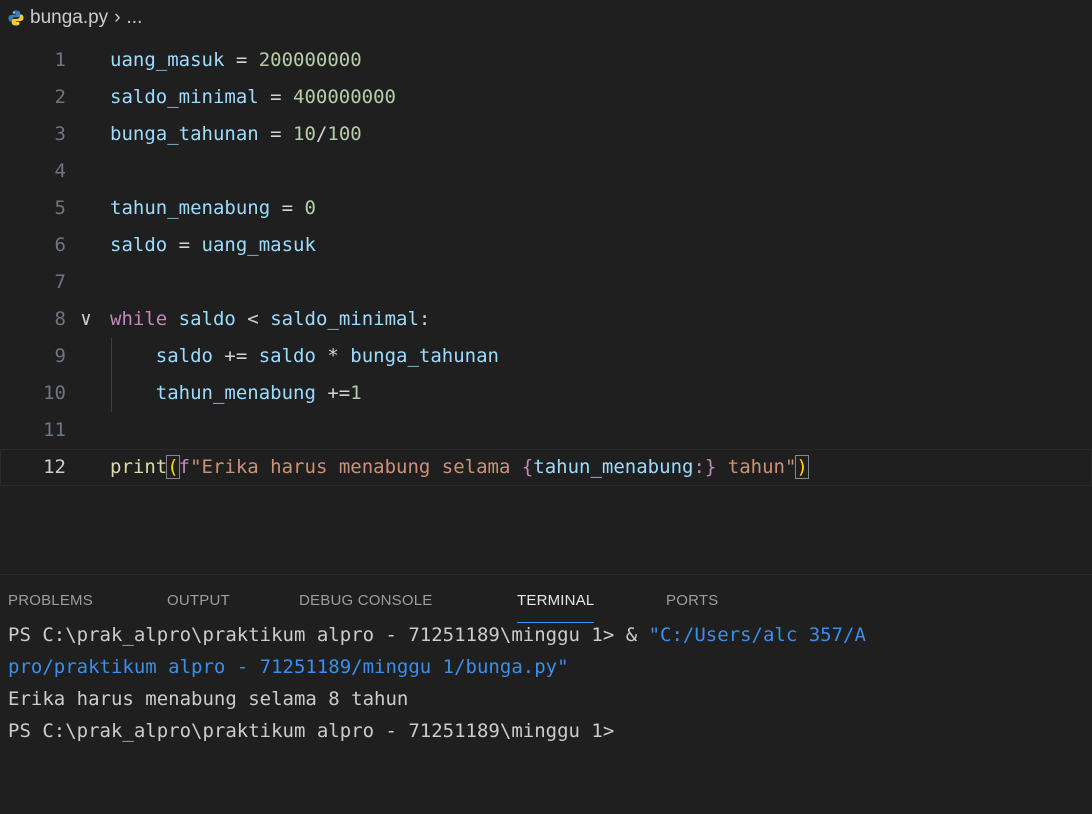 The width and height of the screenshot is (1092, 814). Describe the element at coordinates (60, 245) in the screenshot. I see `line-number: 6` at that location.